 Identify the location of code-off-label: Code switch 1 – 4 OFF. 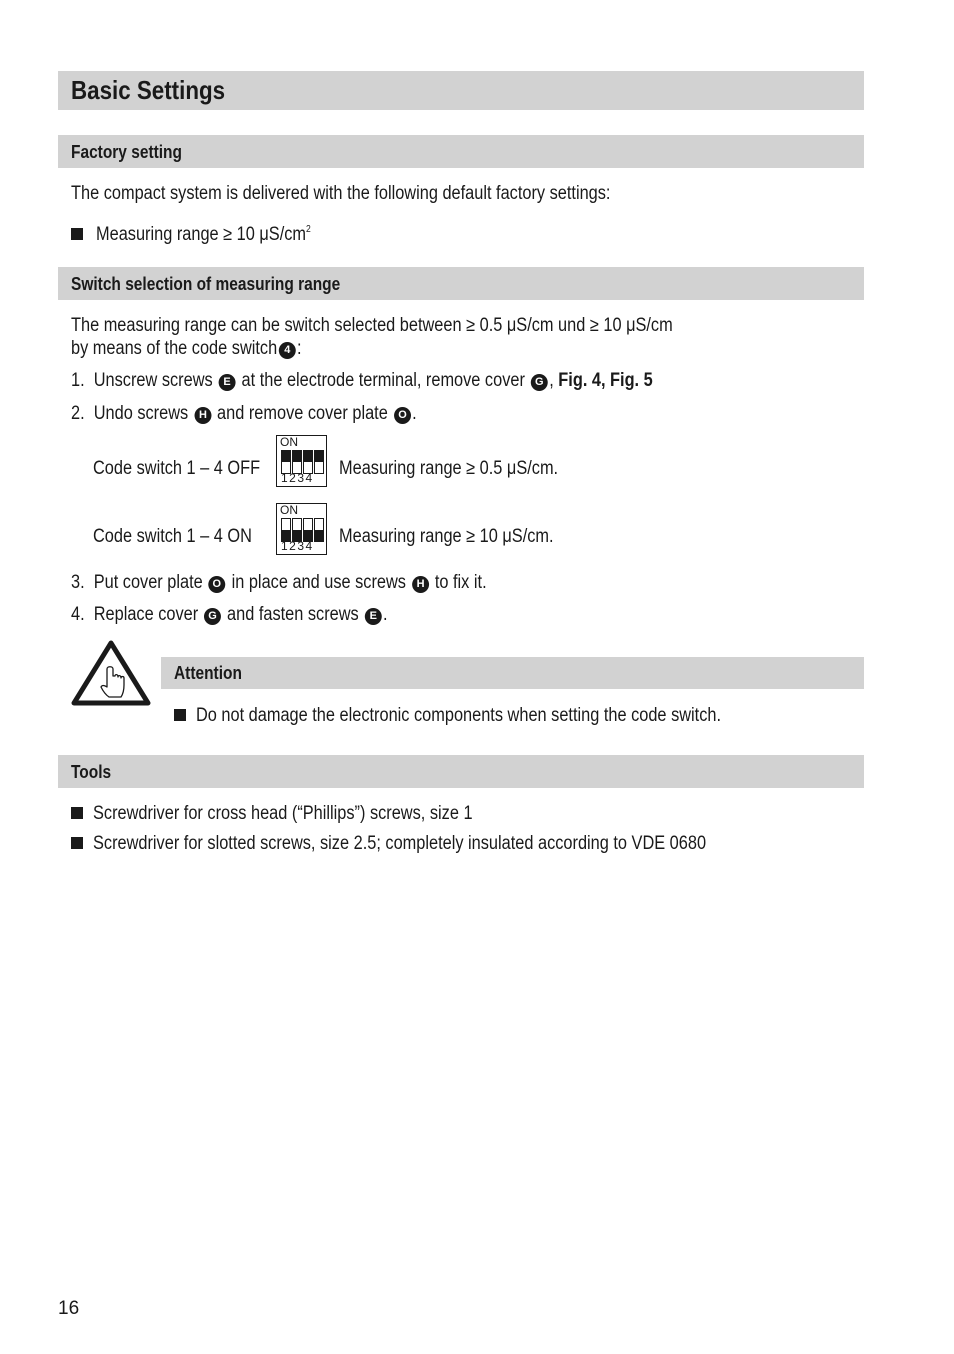
(177, 468).